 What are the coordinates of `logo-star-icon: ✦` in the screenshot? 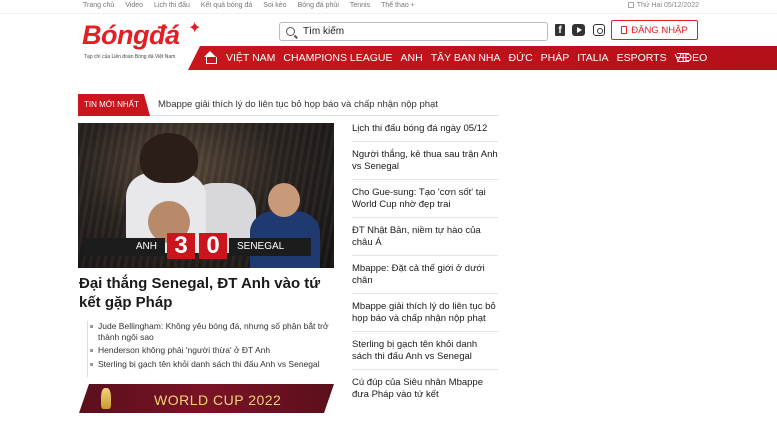 It's located at (195, 28).